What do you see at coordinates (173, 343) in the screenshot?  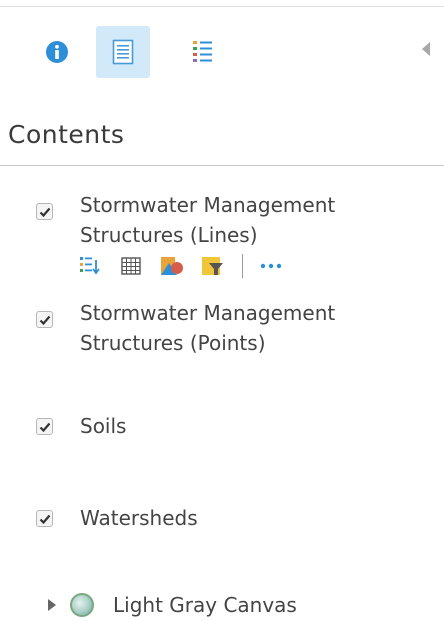 I see `layer-title-line: Structures (Points)` at bounding box center [173, 343].